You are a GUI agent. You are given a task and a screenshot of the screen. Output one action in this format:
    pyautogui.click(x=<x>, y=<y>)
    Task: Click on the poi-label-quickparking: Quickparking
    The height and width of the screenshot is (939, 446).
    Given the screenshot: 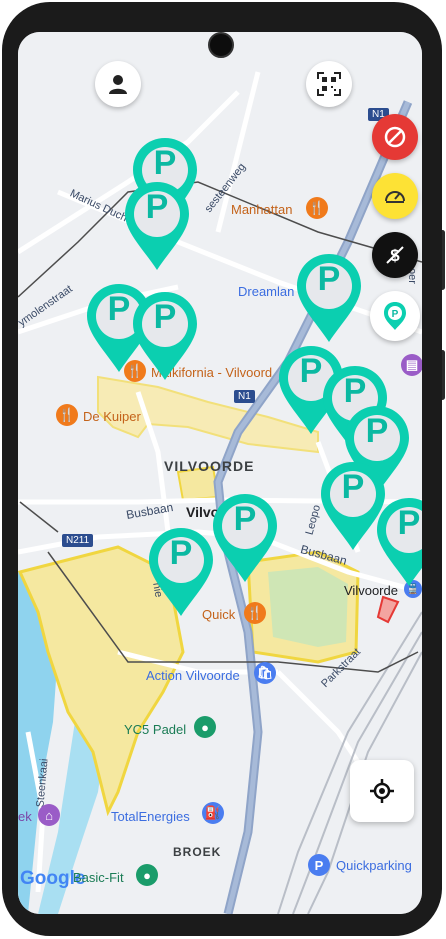 What is the action you would take?
    pyautogui.click(x=374, y=865)
    